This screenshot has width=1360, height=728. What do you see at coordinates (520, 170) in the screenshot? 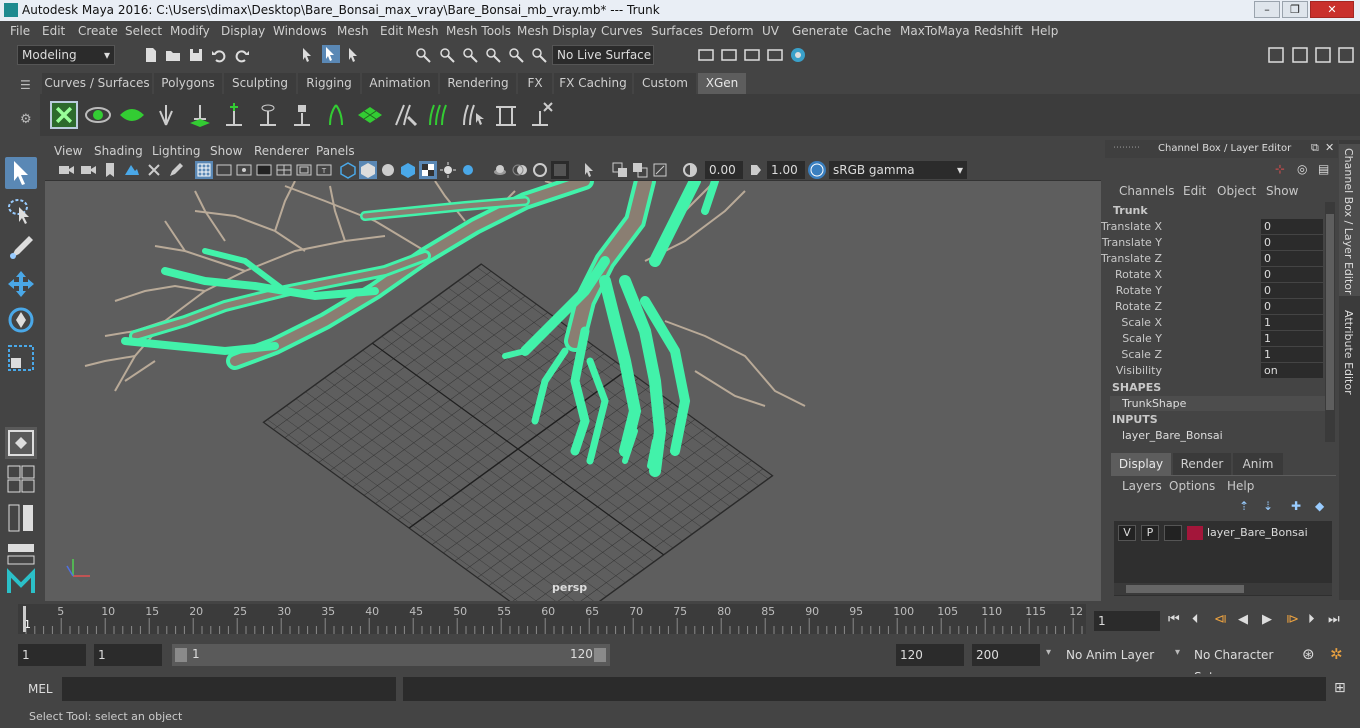
I see `motion-blur-icon` at bounding box center [520, 170].